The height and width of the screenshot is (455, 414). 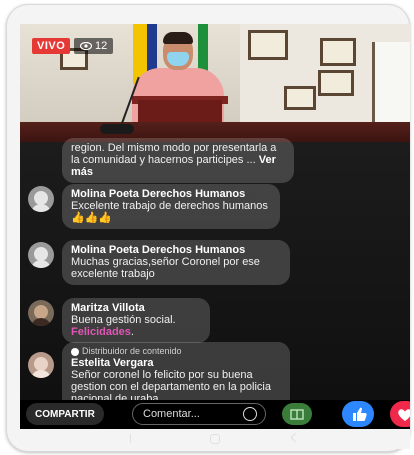 What do you see at coordinates (117, 129) in the screenshot?
I see `microphone` at bounding box center [117, 129].